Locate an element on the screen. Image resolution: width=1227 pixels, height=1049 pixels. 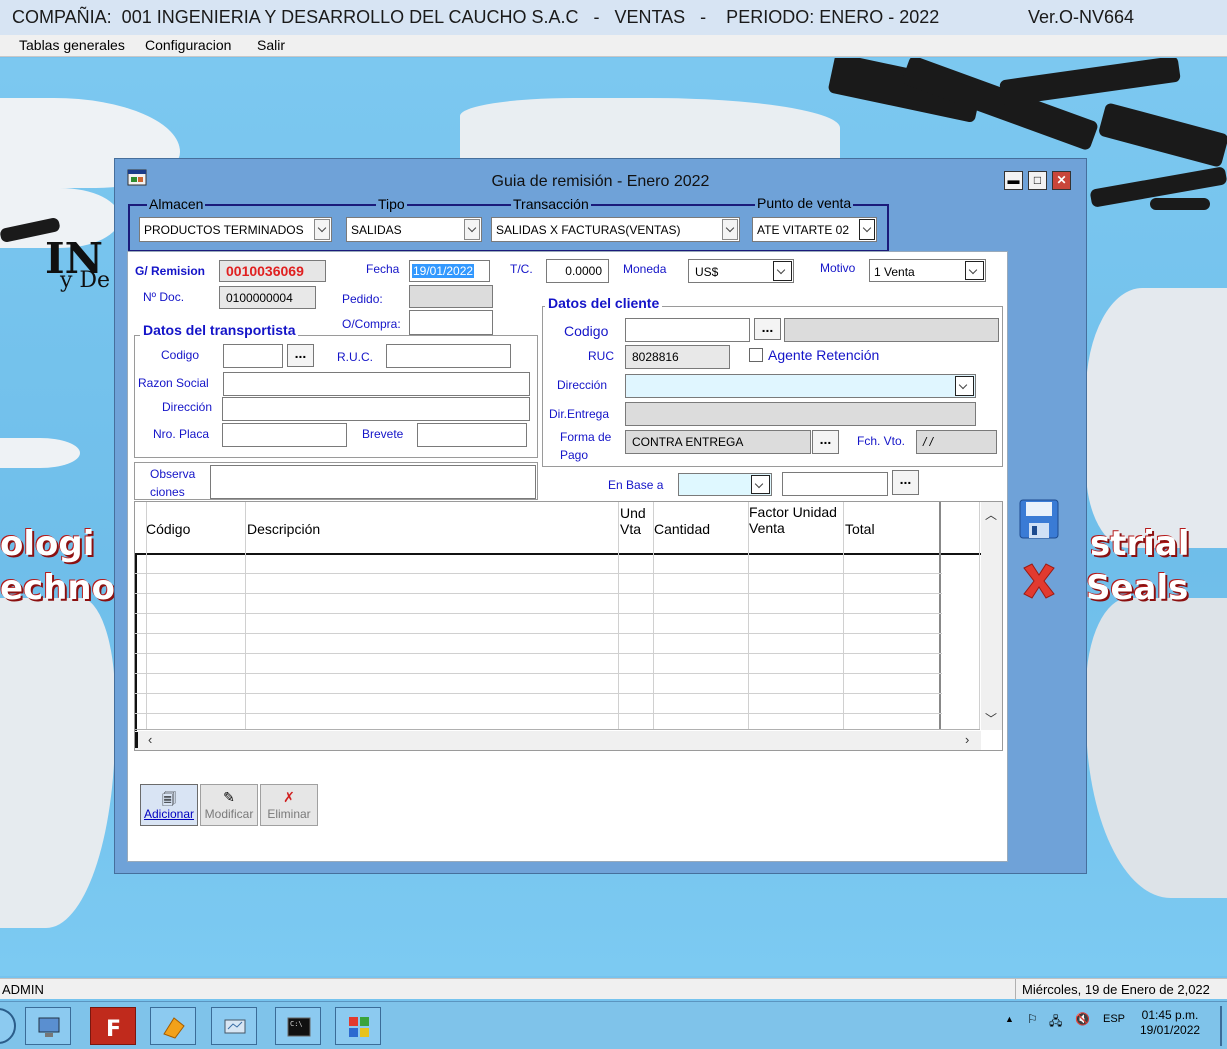
motivo-label: Motivo is located at coordinates (838, 268).